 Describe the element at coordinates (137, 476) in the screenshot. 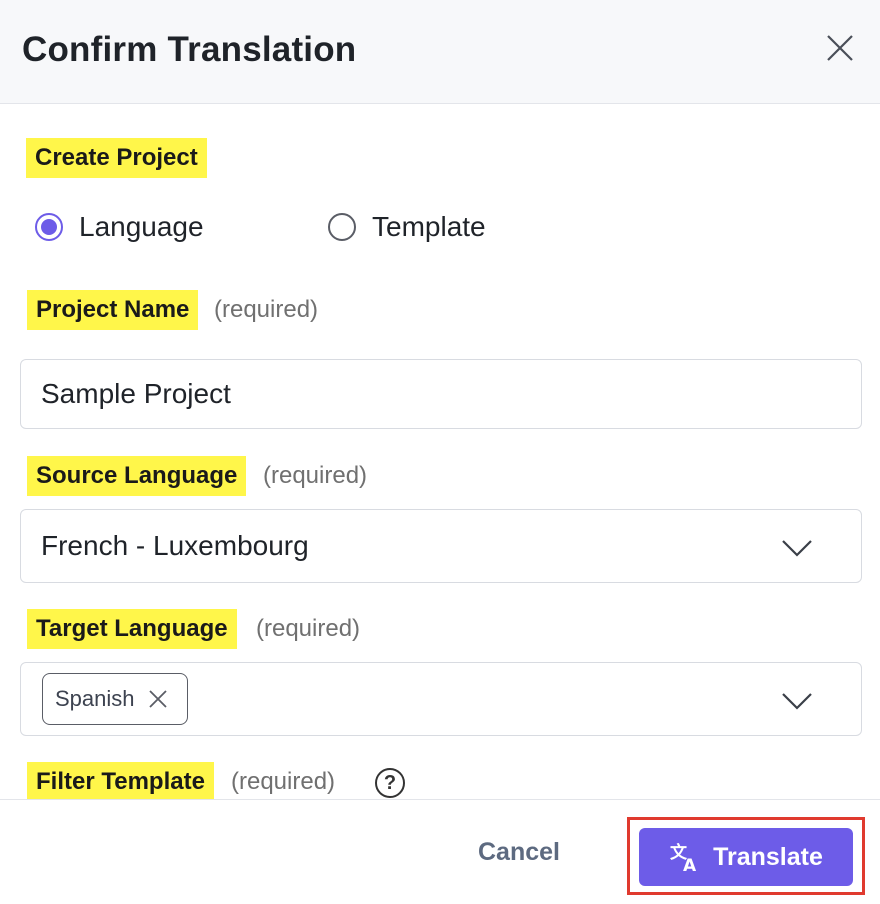

I see `source-language-label: Source Language` at that location.